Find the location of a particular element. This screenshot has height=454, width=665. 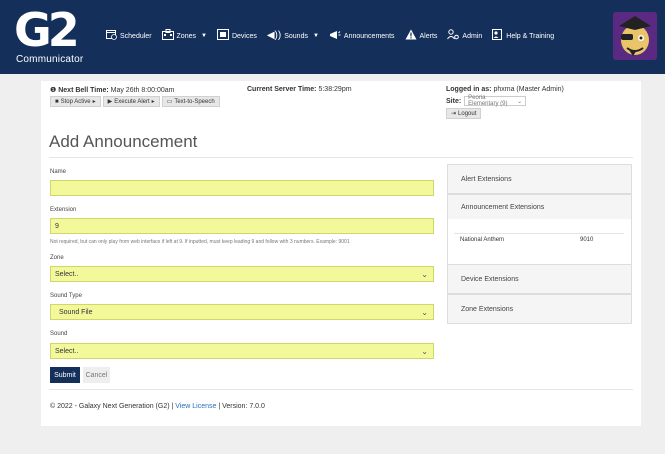

page-title: Add Announcement is located at coordinates (123, 141).